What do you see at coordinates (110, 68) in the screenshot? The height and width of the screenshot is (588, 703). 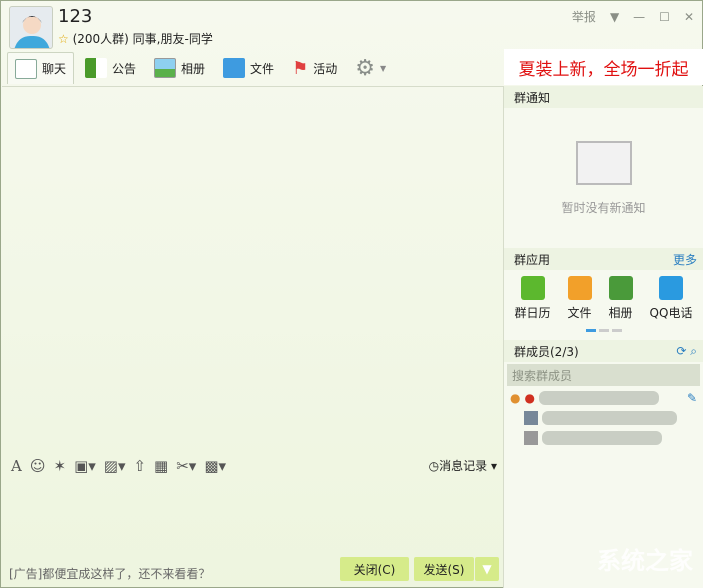 I see `tab-announcement: 公告` at bounding box center [110, 68].